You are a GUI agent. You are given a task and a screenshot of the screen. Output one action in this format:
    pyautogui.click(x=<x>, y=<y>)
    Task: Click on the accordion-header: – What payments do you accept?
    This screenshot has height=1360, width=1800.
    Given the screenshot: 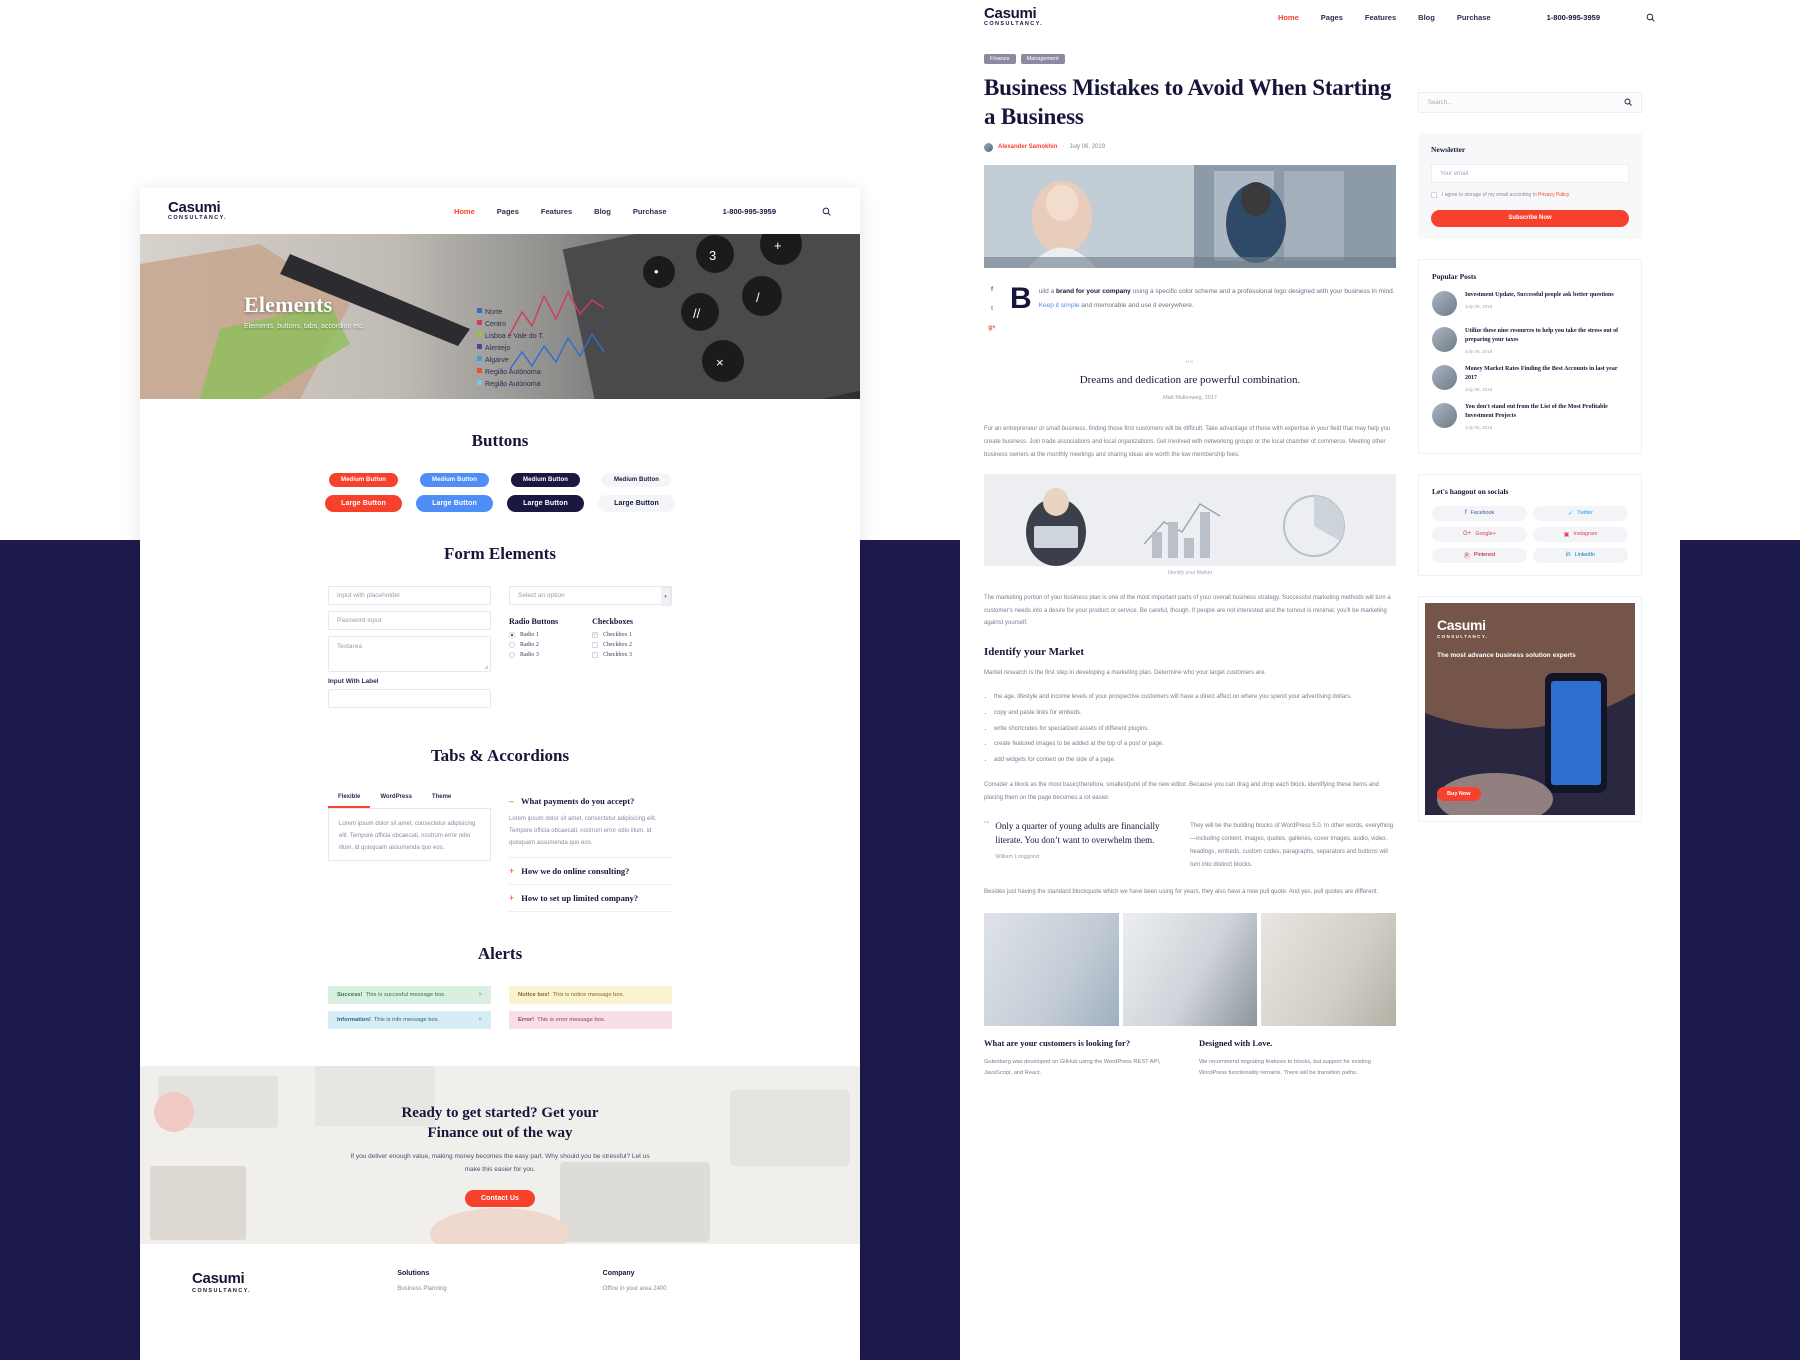 What is the action you would take?
    pyautogui.click(x=590, y=801)
    